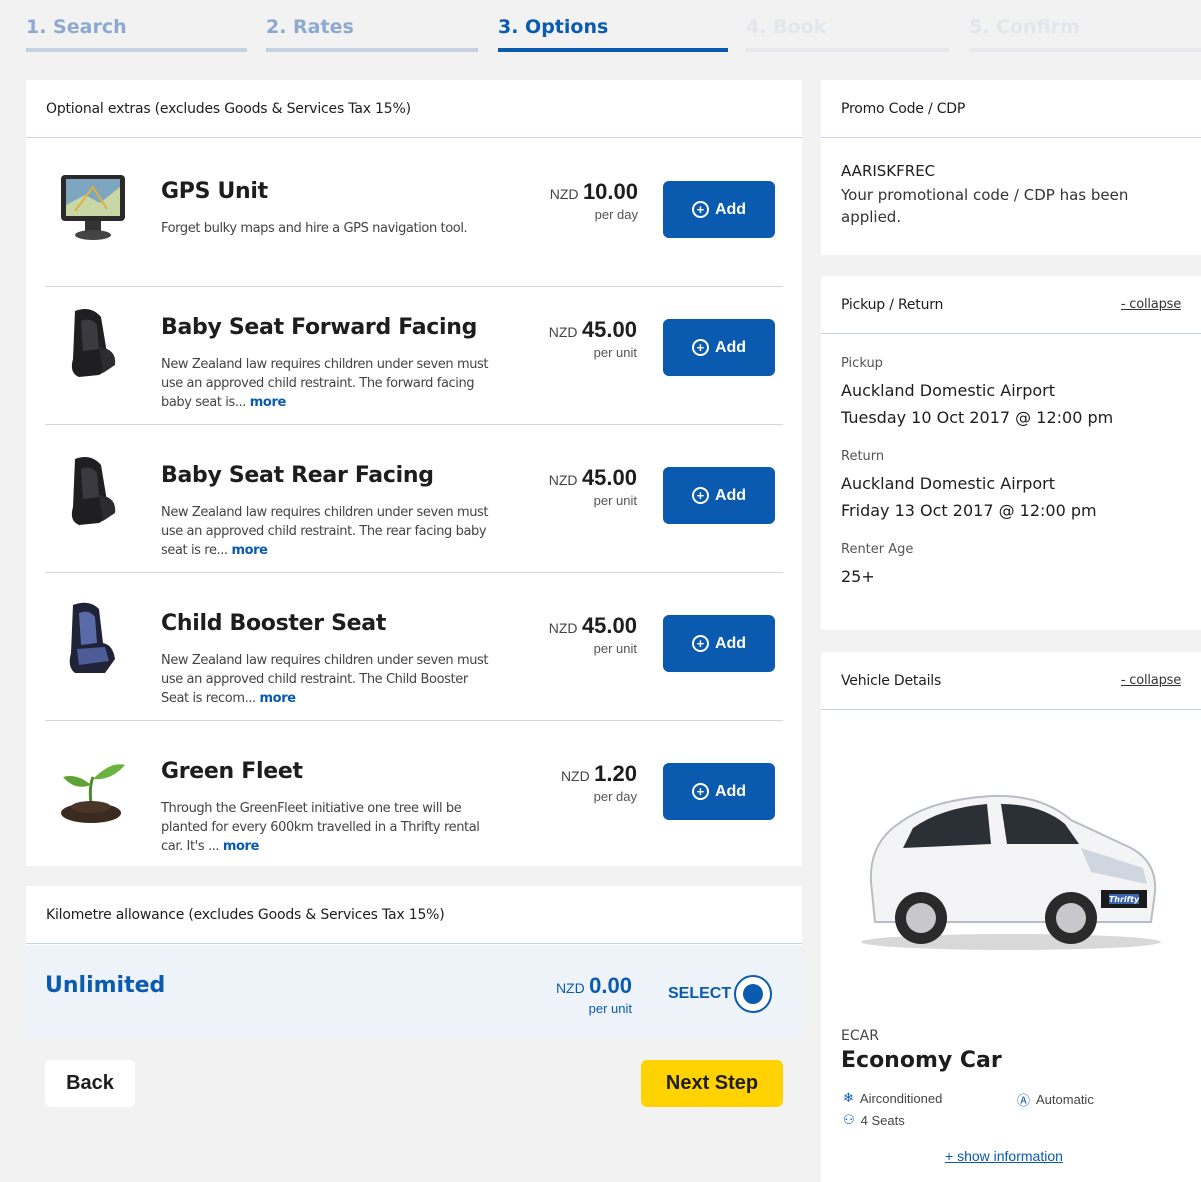 The height and width of the screenshot is (1182, 1201). I want to click on price-unit: per day, so click(616, 214).